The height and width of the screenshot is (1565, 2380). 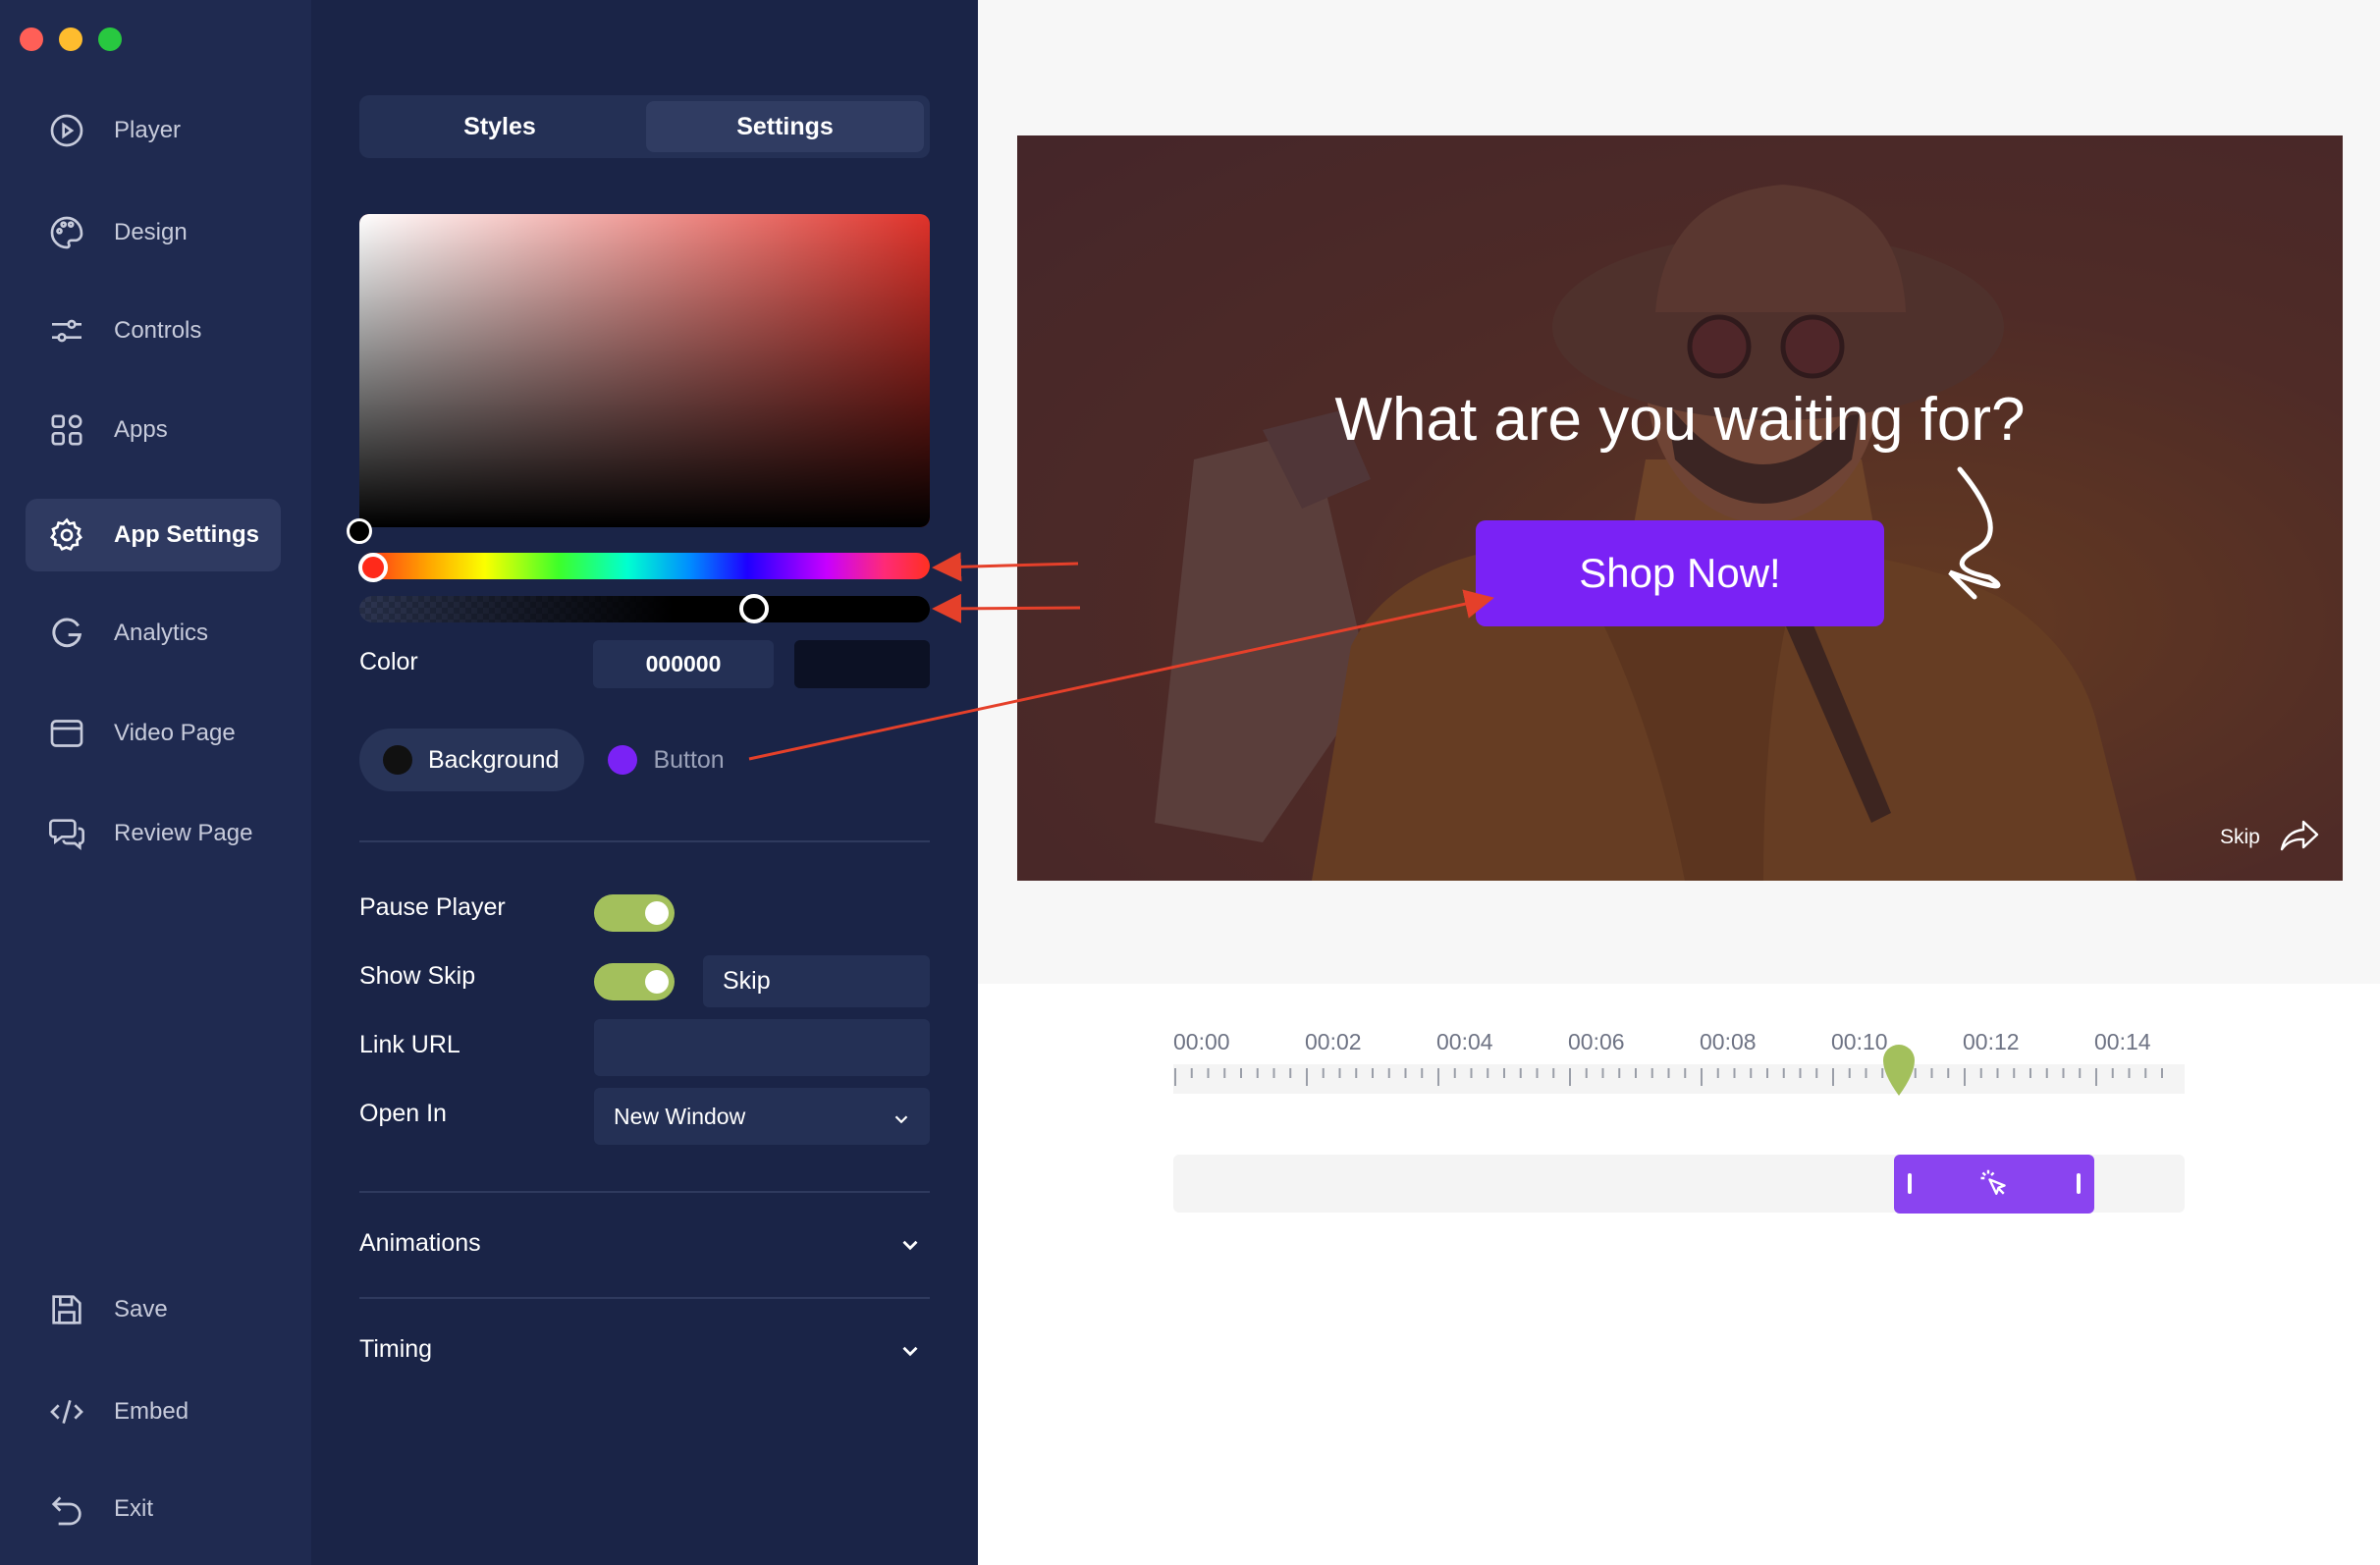 I want to click on animations-section-header: Animations, so click(x=420, y=1243).